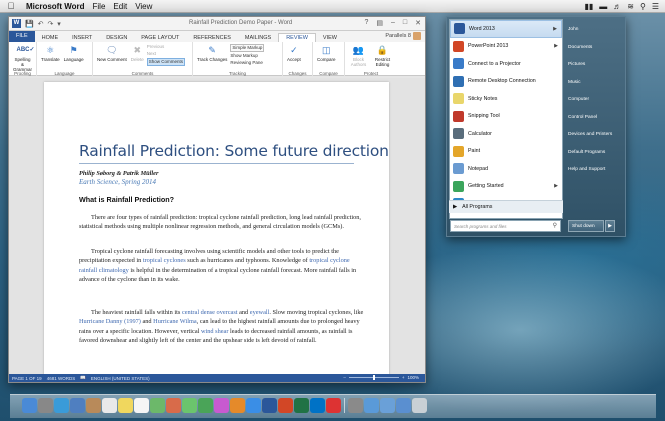 The image size is (665, 421). I want to click on compare-button: ◫ Compare, so click(326, 53).